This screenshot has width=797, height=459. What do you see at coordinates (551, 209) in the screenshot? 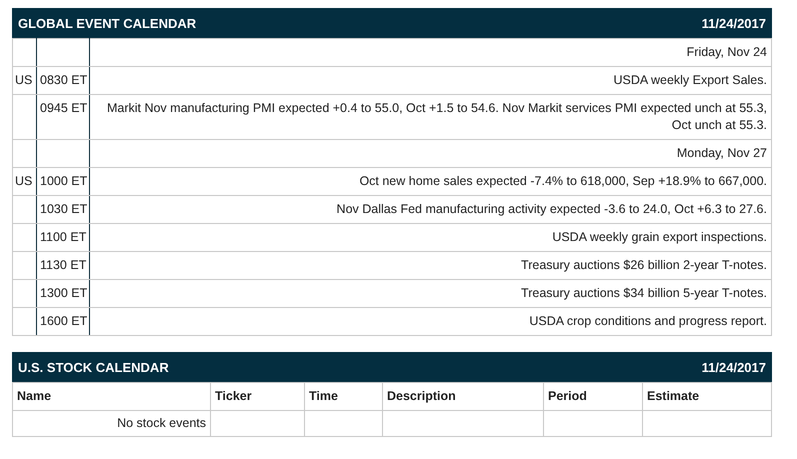
I see `event-description: Nov Dallas Fed manufacturing activity expected -3.6 to 24.0, Oct +6.3 to 27.6.` at bounding box center [551, 209].